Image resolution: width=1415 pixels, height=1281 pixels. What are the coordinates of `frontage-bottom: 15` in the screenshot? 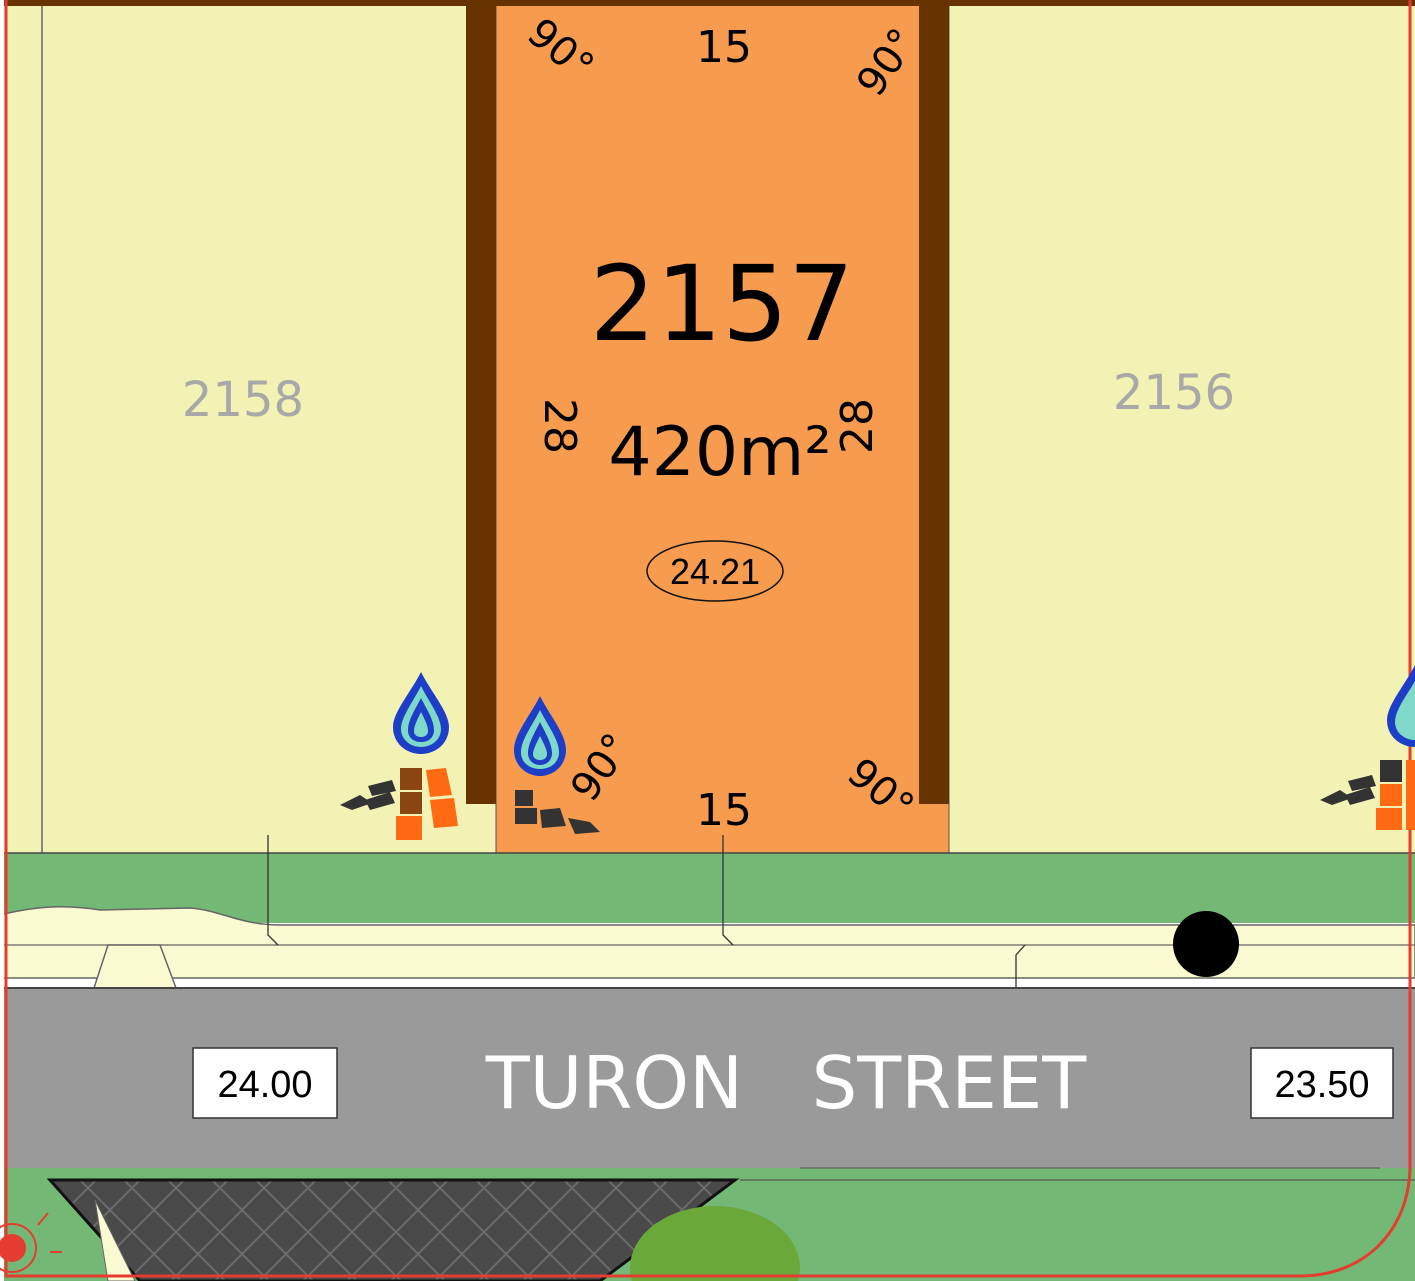 It's located at (724, 810).